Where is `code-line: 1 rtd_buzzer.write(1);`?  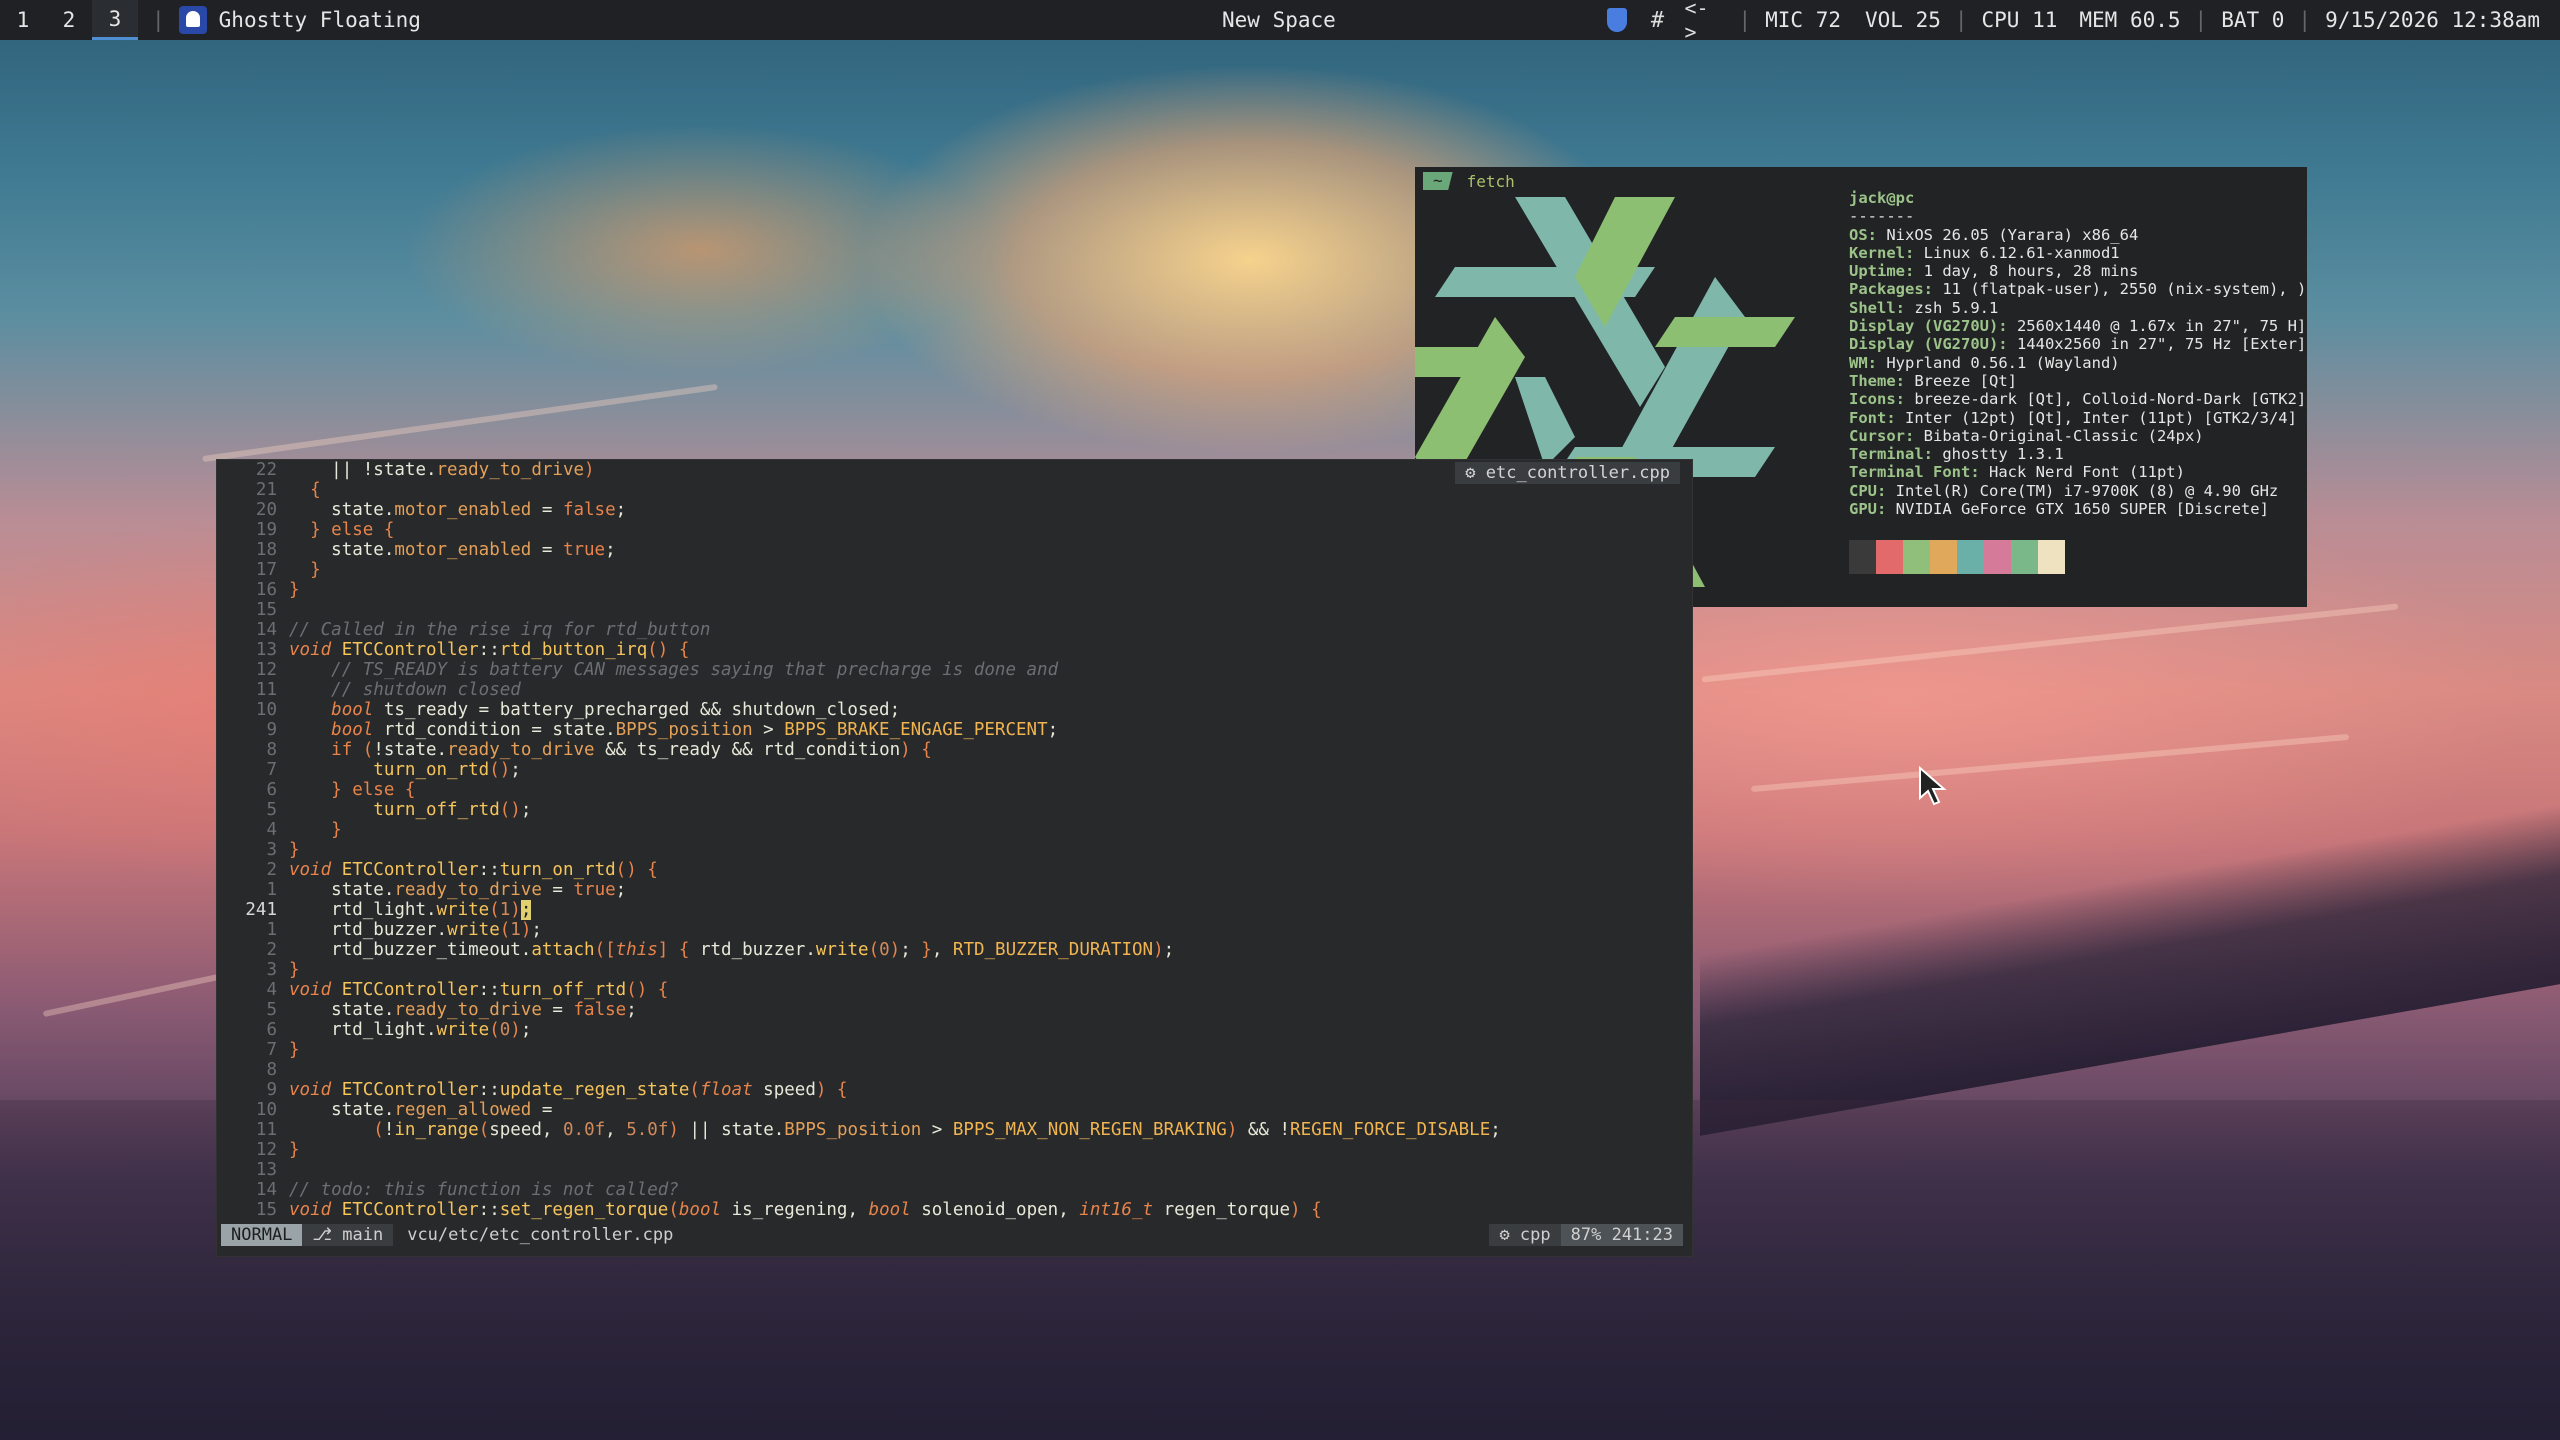
code-line: 1 rtd_buzzer.write(1); is located at coordinates (954, 930).